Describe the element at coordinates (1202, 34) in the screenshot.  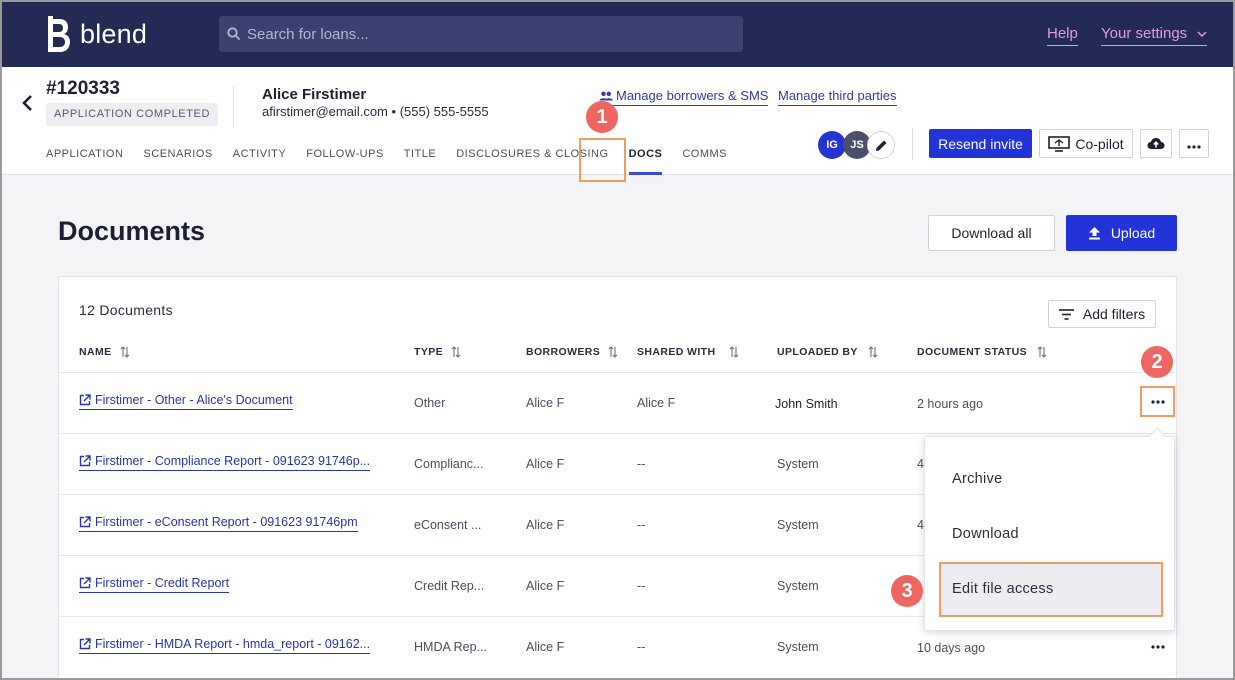
I see `chevron-down-icon` at that location.